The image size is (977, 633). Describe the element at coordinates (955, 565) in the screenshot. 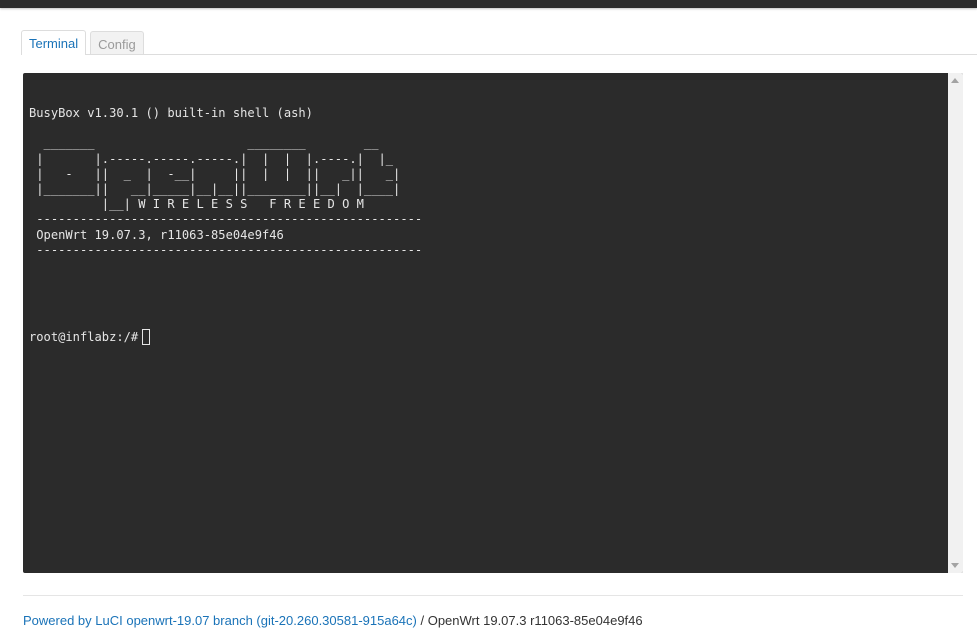

I see `scroll-down-arrow-icon` at that location.